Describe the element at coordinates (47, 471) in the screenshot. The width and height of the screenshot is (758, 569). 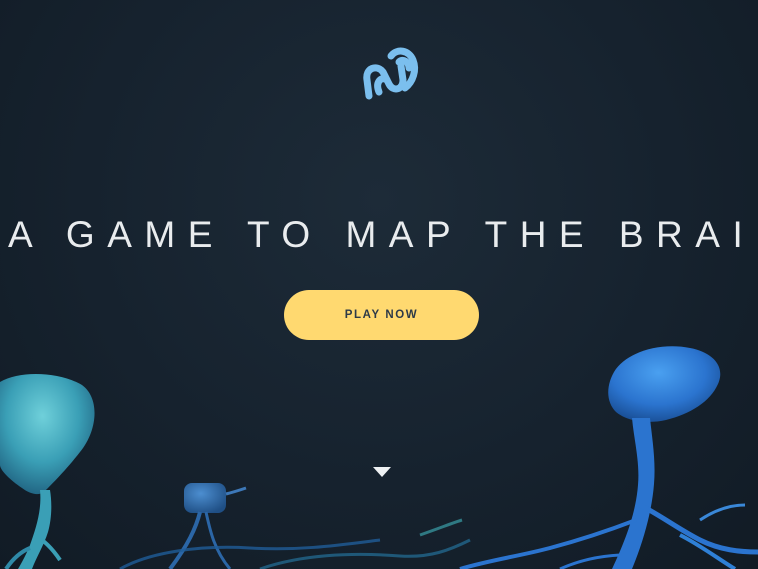
I see `neuron-left` at that location.